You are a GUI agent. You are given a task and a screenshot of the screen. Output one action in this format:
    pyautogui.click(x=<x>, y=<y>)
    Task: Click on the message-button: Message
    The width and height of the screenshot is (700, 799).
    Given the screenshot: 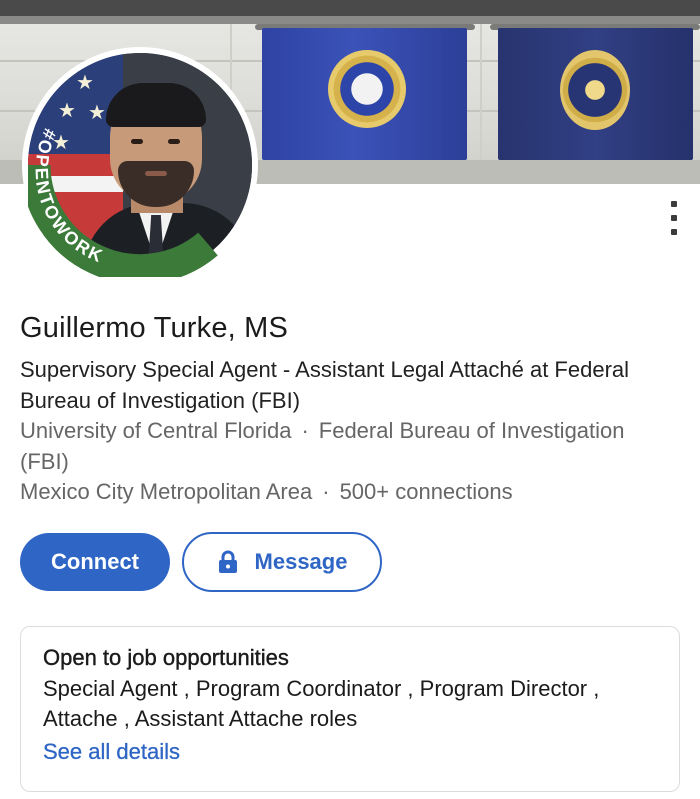 What is the action you would take?
    pyautogui.click(x=282, y=562)
    